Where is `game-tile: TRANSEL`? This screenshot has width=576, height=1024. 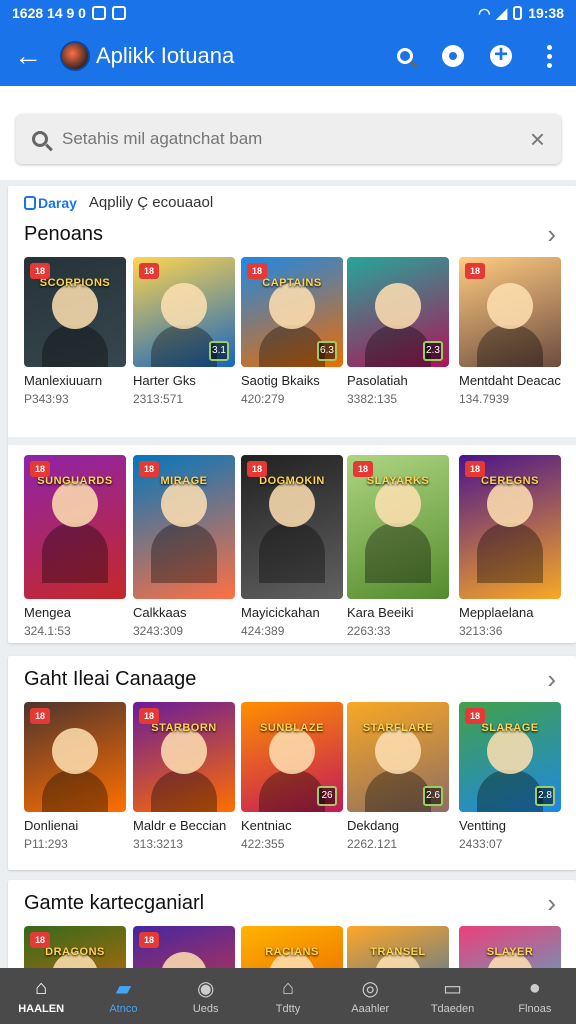 game-tile: TRANSEL is located at coordinates (398, 948).